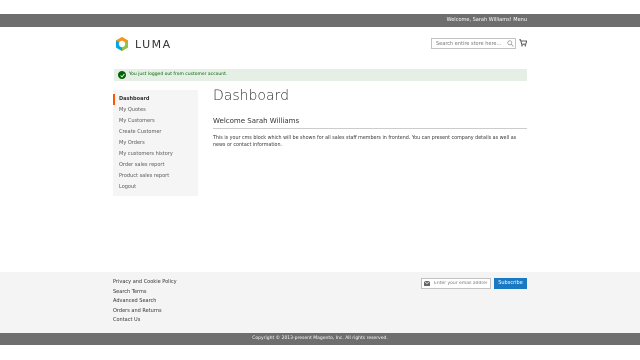 The width and height of the screenshot is (640, 360). Describe the element at coordinates (145, 312) in the screenshot. I see `footer-link-orders-returns: Orders and Returns` at that location.